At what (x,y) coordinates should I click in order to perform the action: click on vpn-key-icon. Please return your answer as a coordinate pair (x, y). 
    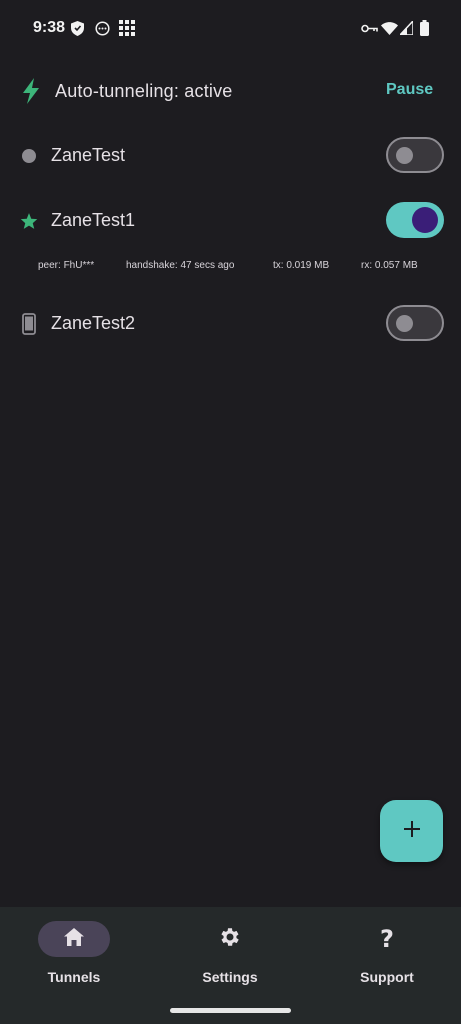
    Looking at the image, I should click on (369, 28).